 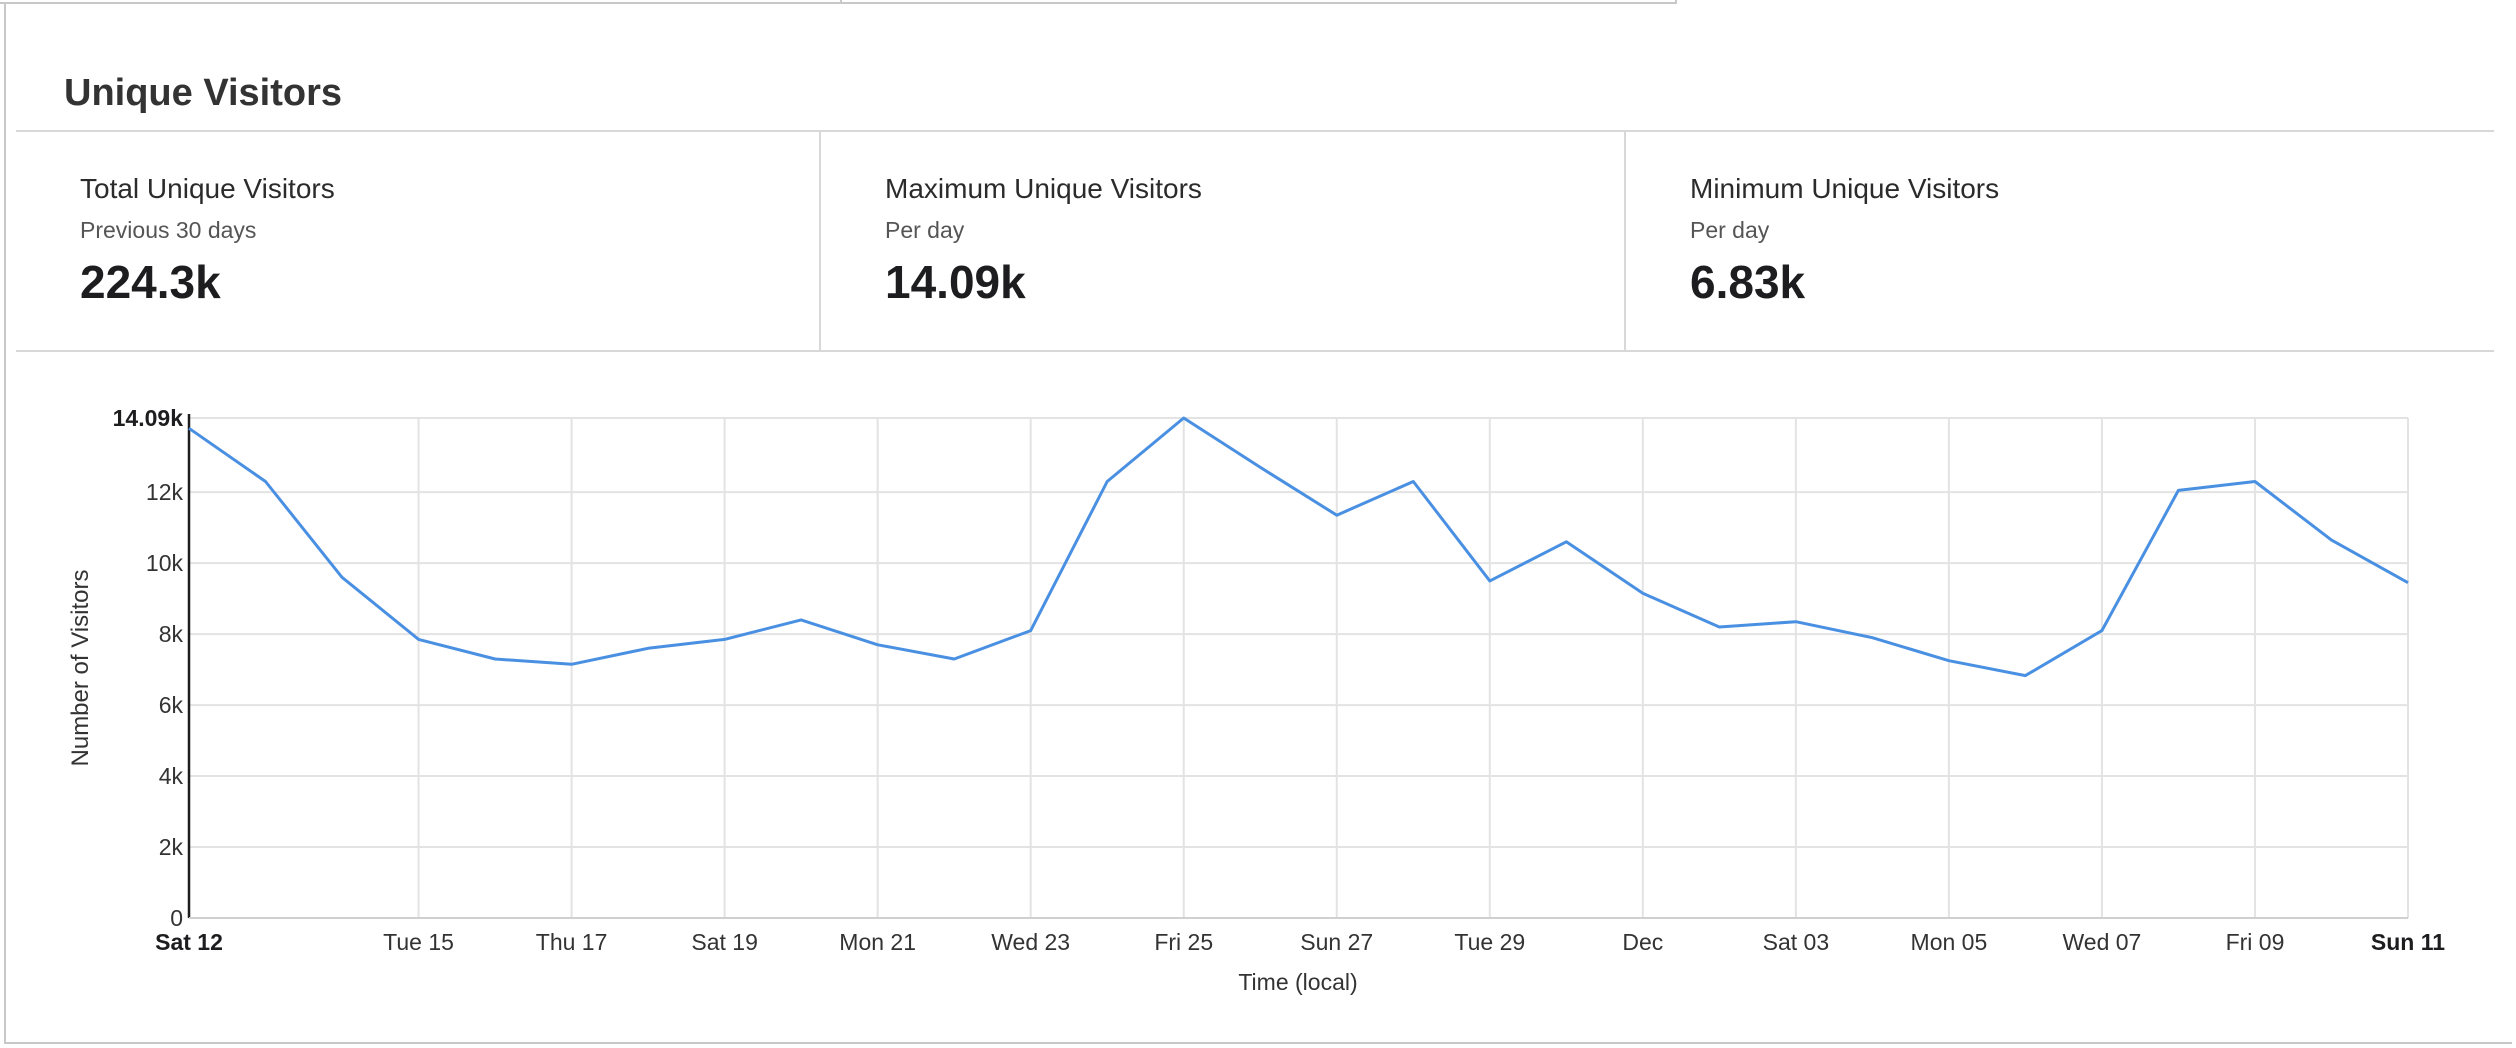 What do you see at coordinates (171, 634) in the screenshot?
I see `y-tick-label: 8k` at bounding box center [171, 634].